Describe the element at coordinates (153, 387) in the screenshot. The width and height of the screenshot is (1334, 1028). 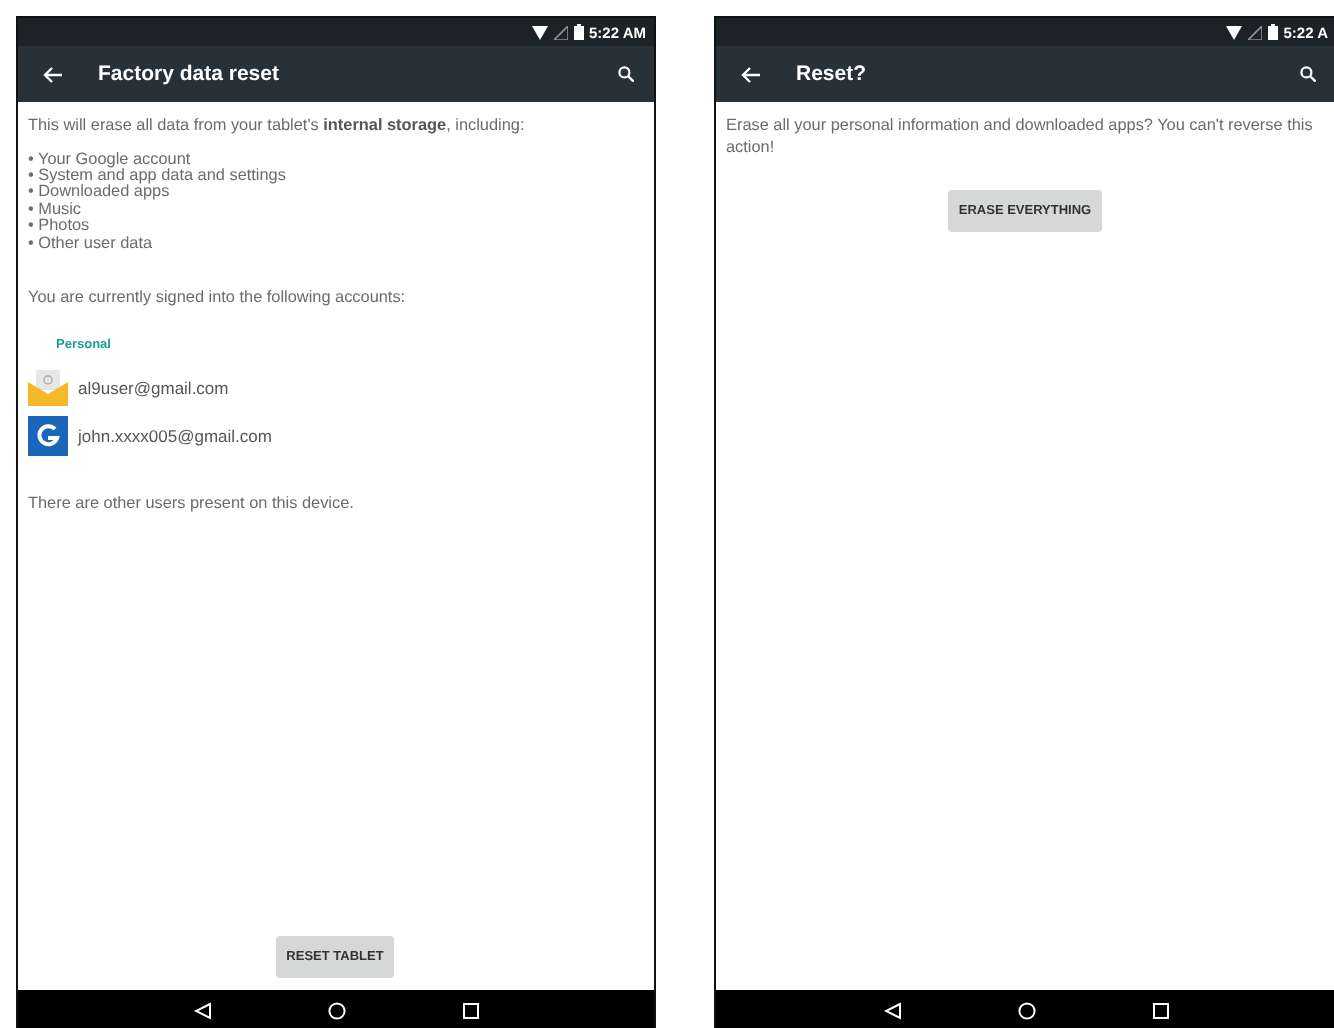
I see `account-email: al9user@gmail.com` at that location.